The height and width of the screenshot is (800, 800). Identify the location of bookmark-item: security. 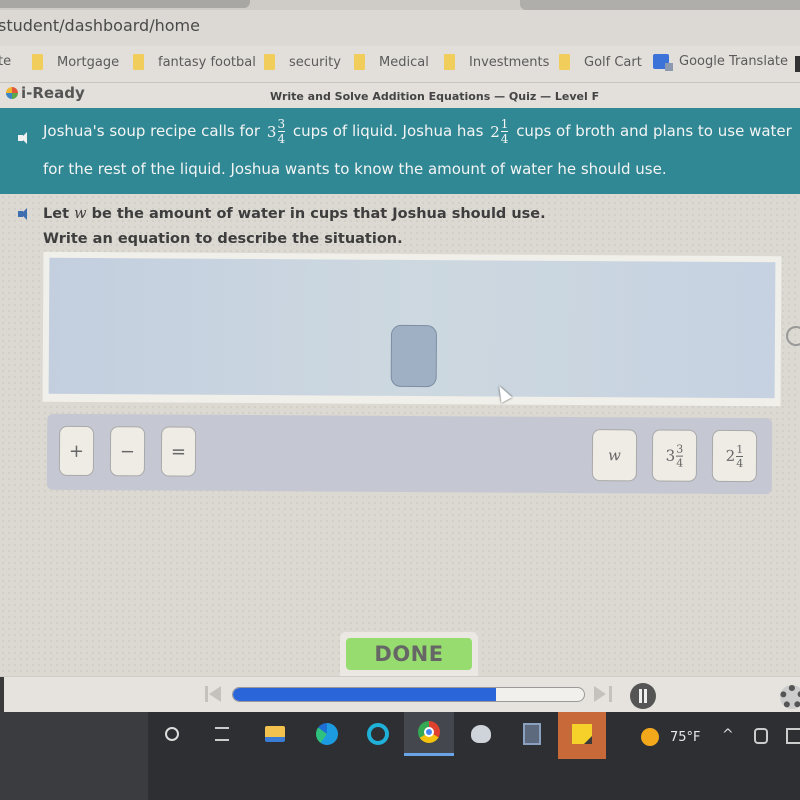
(302, 62).